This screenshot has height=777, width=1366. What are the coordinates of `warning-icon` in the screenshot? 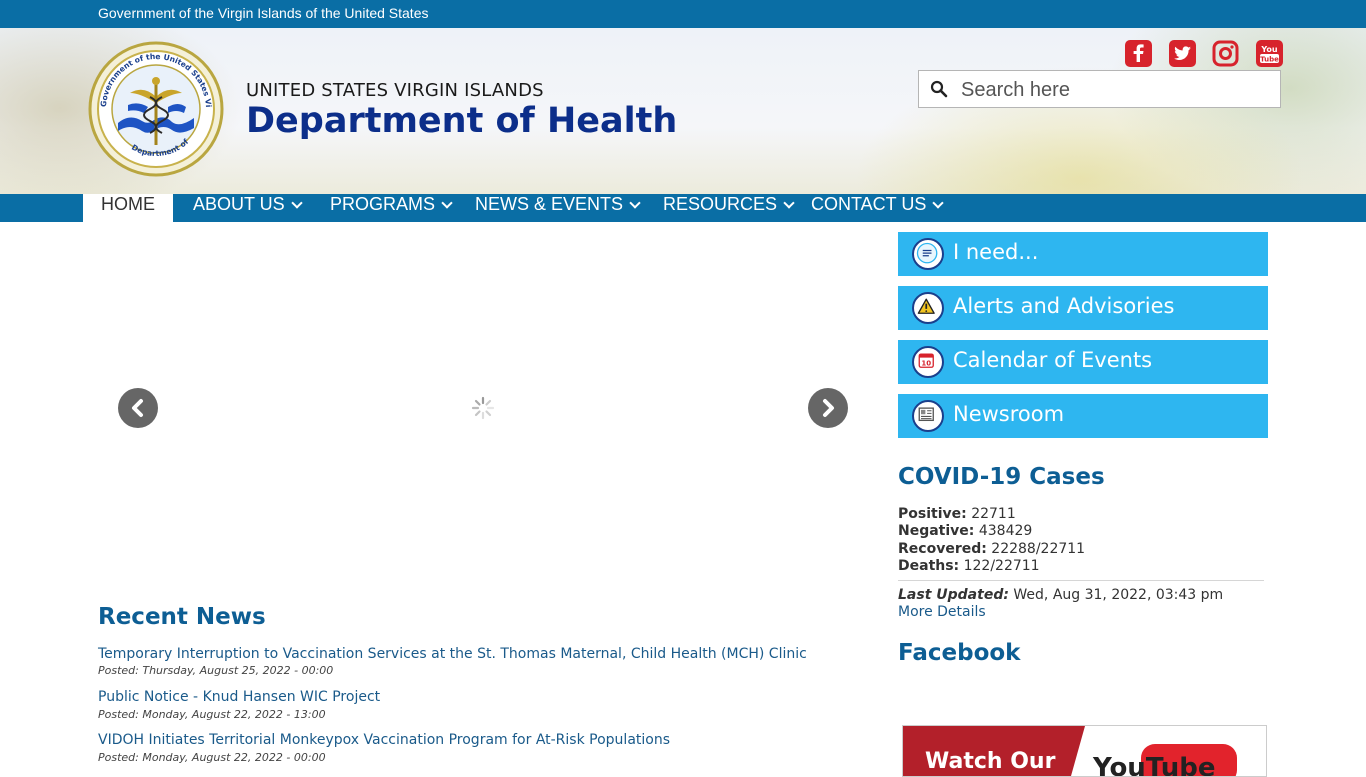 It's located at (928, 308).